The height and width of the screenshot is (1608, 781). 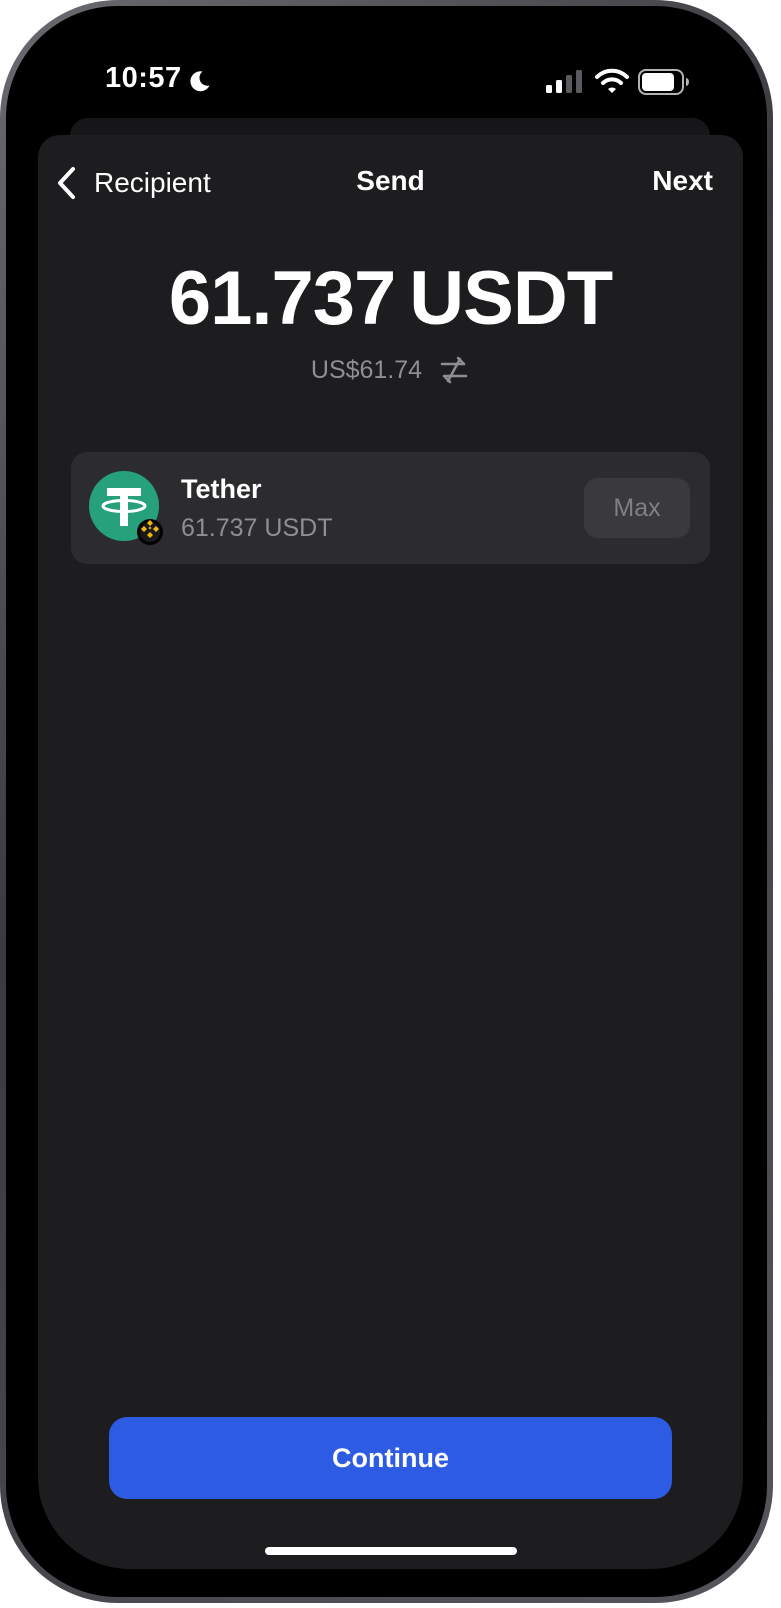 I want to click on fiat-equivalent: US$61.74, so click(x=390, y=370).